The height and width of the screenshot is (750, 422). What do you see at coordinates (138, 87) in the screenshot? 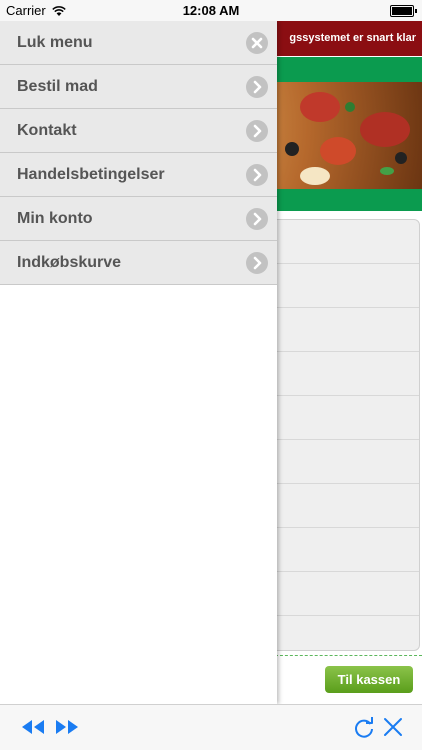
I see `menu-item-order-food: Bestil mad` at bounding box center [138, 87].